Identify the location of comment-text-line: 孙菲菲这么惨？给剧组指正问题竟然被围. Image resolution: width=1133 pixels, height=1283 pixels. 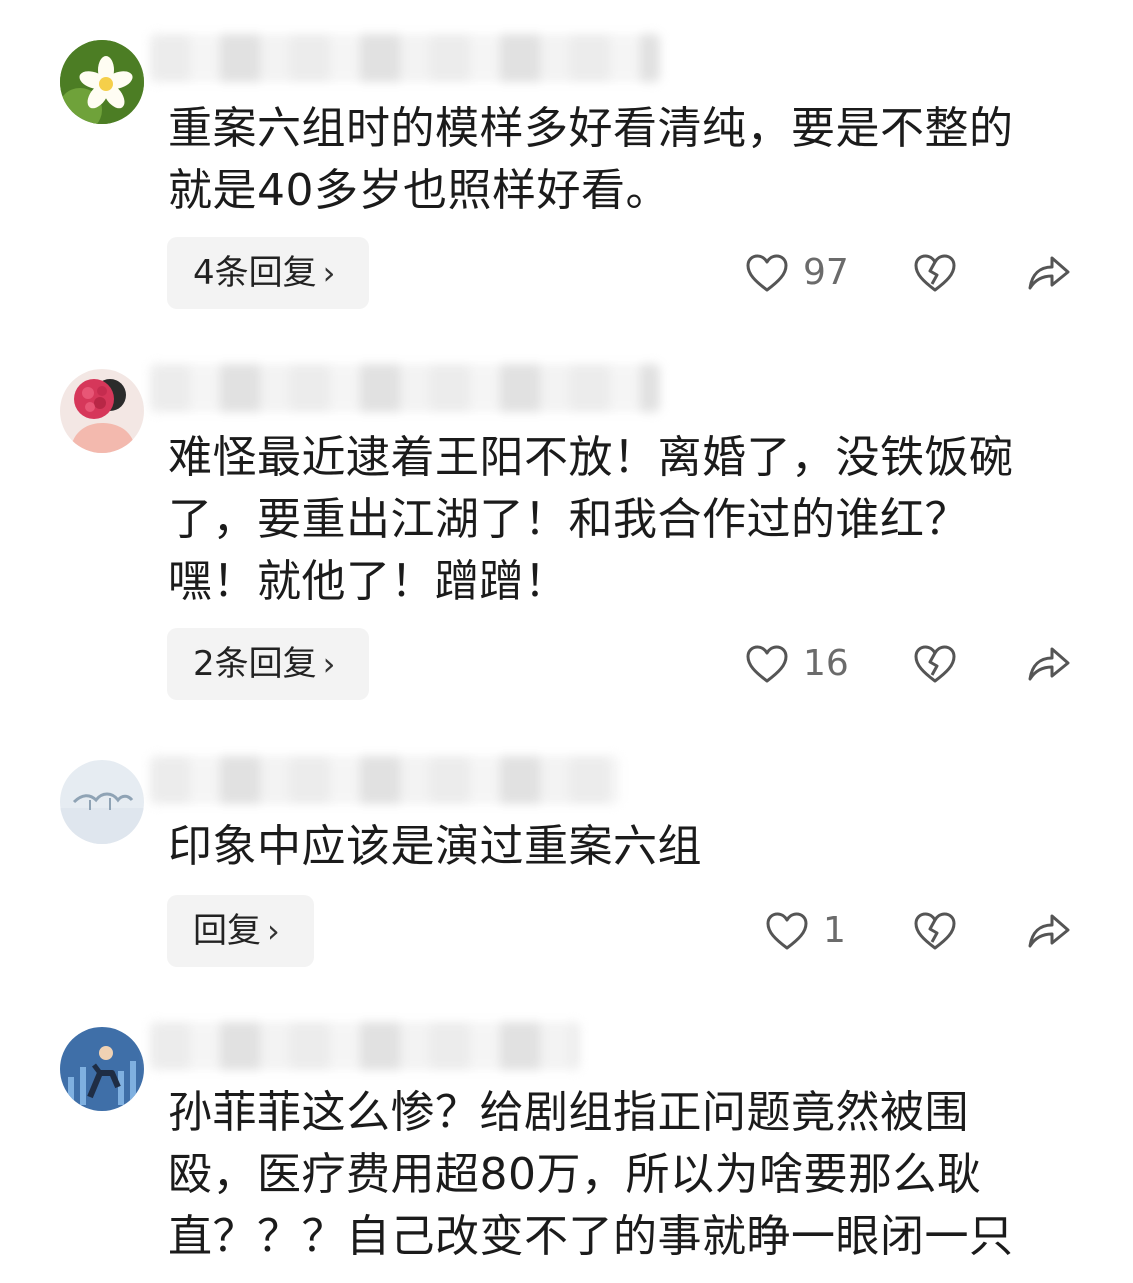
(568, 1112).